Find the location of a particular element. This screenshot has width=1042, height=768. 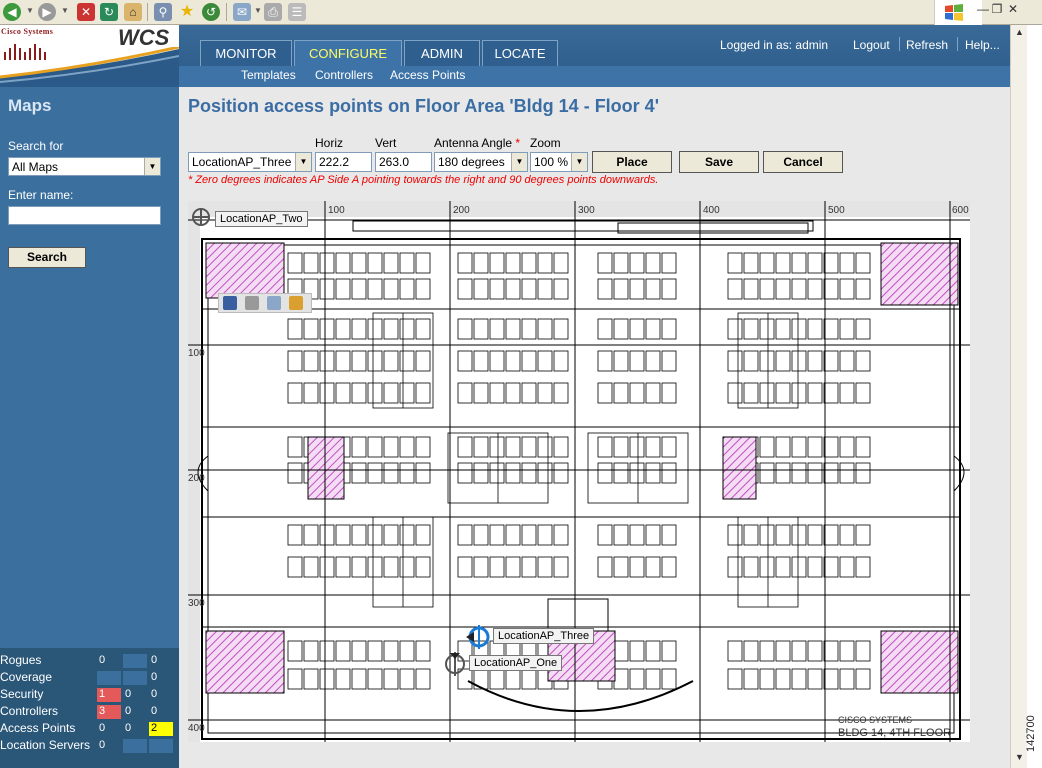

access-point-label: LocationAP_One is located at coordinates (516, 663).